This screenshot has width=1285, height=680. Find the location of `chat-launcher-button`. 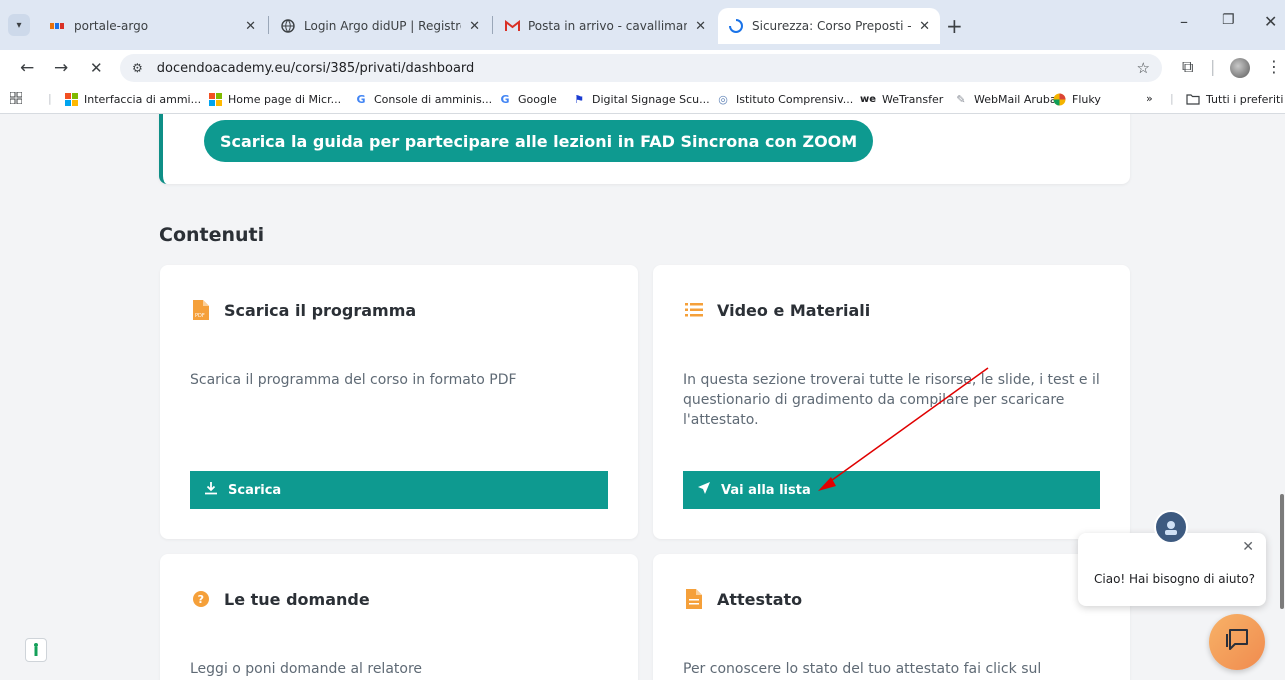

chat-launcher-button is located at coordinates (1237, 642).